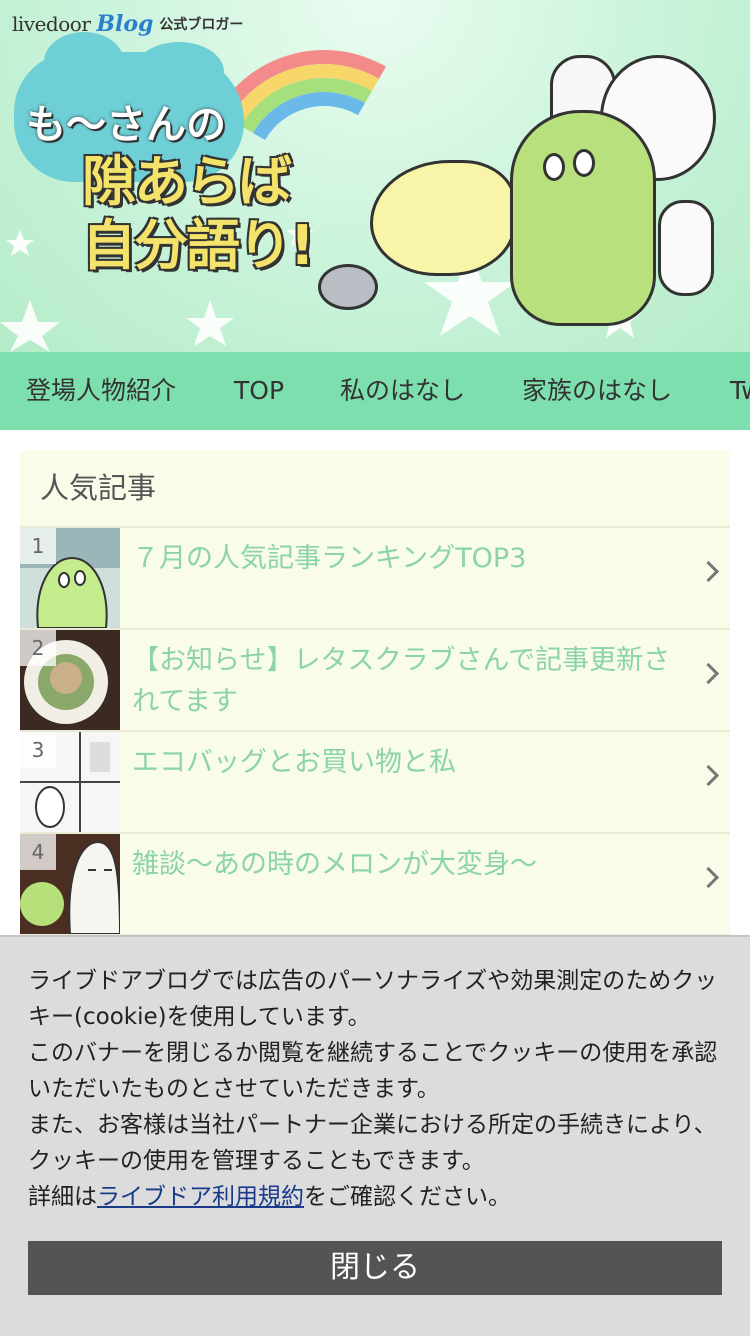 This screenshot has width=750, height=1336. What do you see at coordinates (414, 681) in the screenshot?
I see `article-title: 【お知らせ】レタスクラブさんで記事更新されてます` at bounding box center [414, 681].